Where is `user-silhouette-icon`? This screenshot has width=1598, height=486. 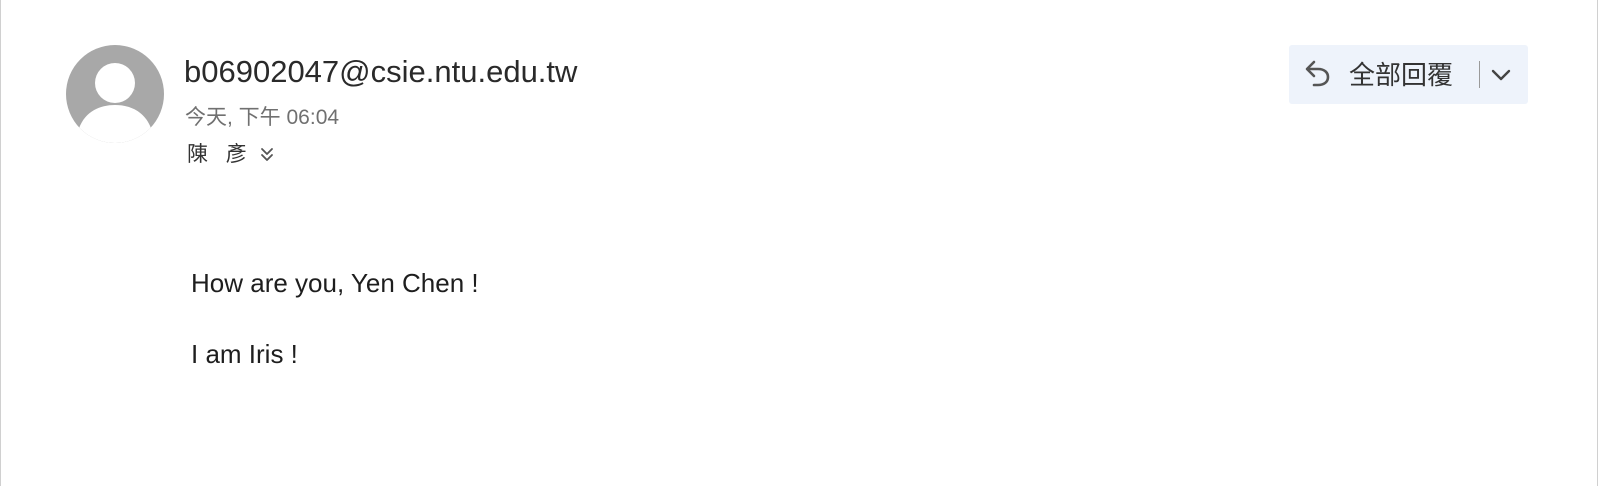
user-silhouette-icon is located at coordinates (115, 103).